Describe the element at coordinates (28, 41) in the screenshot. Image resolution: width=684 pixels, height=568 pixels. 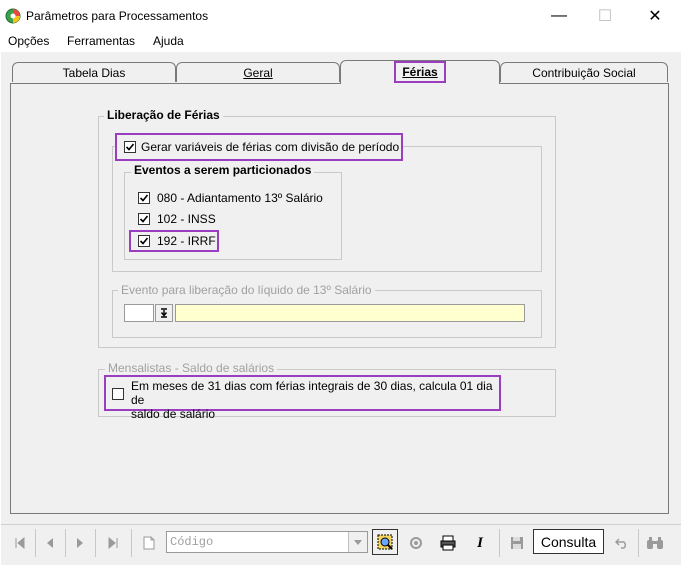
I see `menu-opcoes: Opções` at that location.